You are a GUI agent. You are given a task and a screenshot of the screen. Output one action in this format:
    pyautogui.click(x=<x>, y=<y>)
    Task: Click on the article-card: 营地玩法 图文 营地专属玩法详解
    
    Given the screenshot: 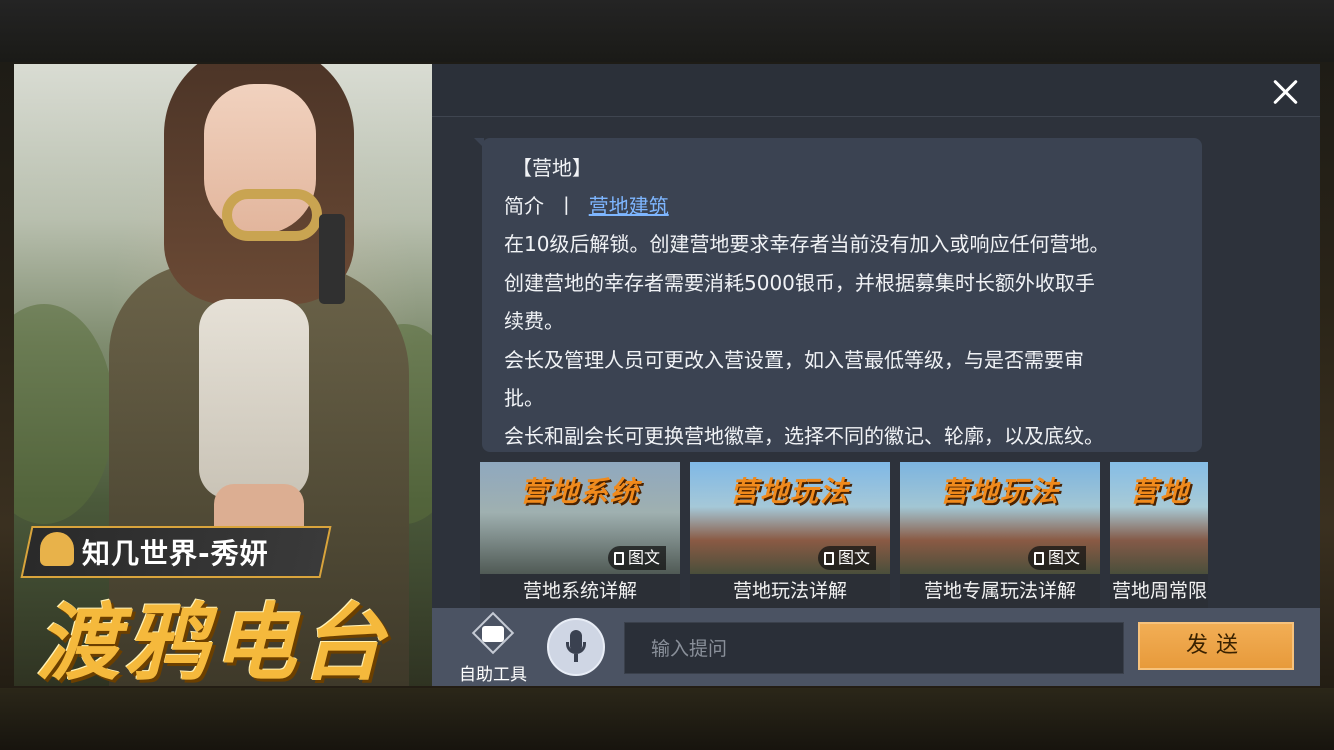 What is the action you would take?
    pyautogui.click(x=1000, y=535)
    